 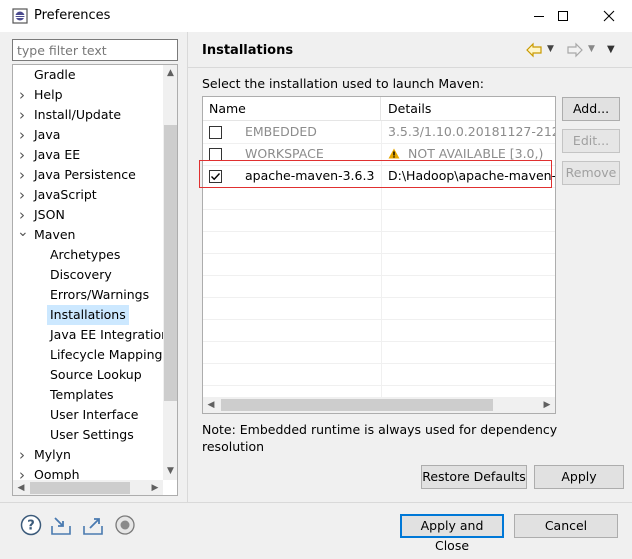 I want to click on tree-item-label: Discovery, so click(x=81, y=274).